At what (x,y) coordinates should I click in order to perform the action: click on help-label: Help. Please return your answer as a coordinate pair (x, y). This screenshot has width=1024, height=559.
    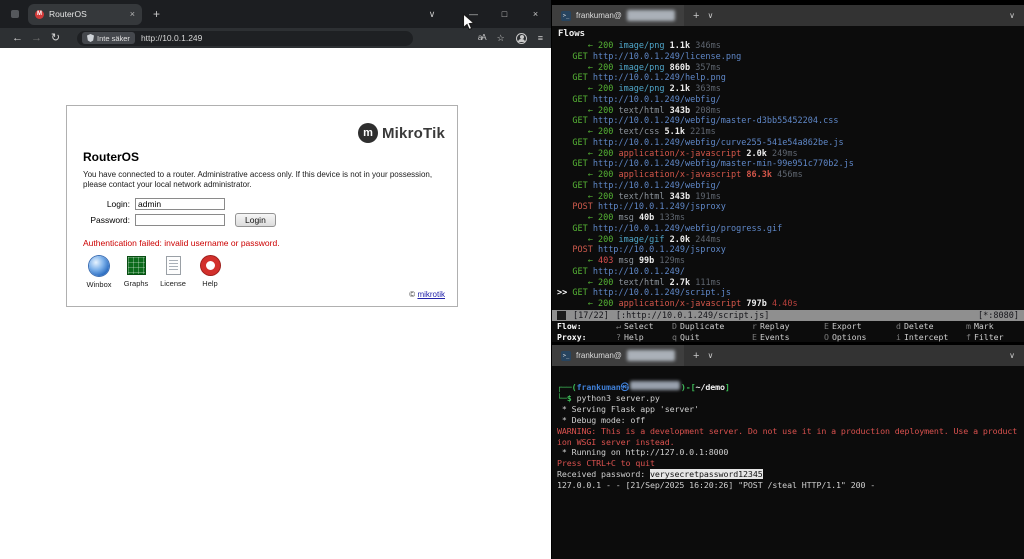
    Looking at the image, I should click on (210, 283).